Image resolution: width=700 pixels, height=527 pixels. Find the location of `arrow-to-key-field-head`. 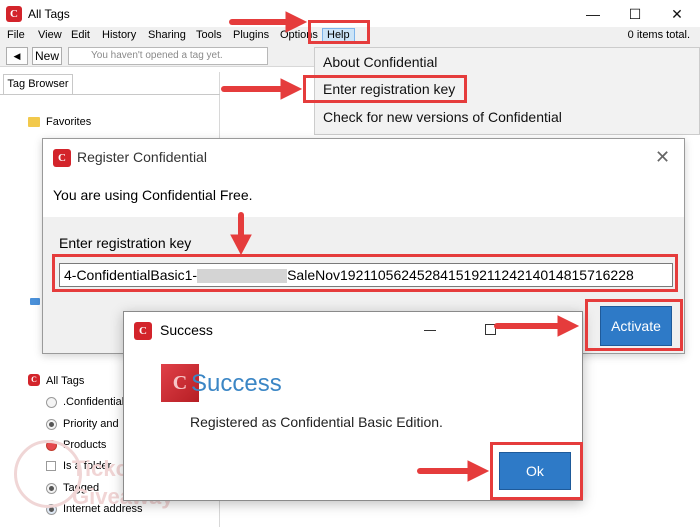

arrow-to-key-field-head is located at coordinates (241, 245).